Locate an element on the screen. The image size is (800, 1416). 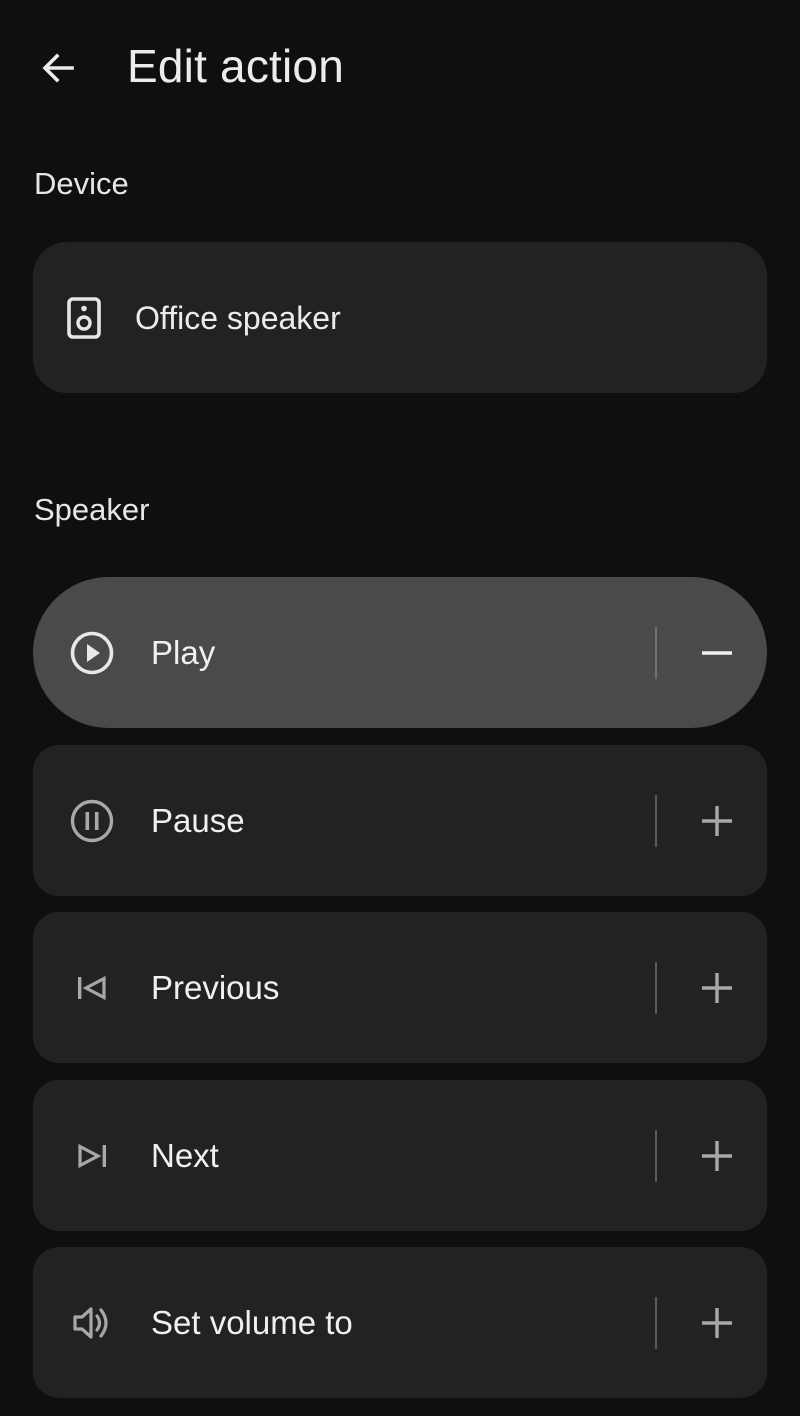
action-row-next: Next is located at coordinates (400, 1155).